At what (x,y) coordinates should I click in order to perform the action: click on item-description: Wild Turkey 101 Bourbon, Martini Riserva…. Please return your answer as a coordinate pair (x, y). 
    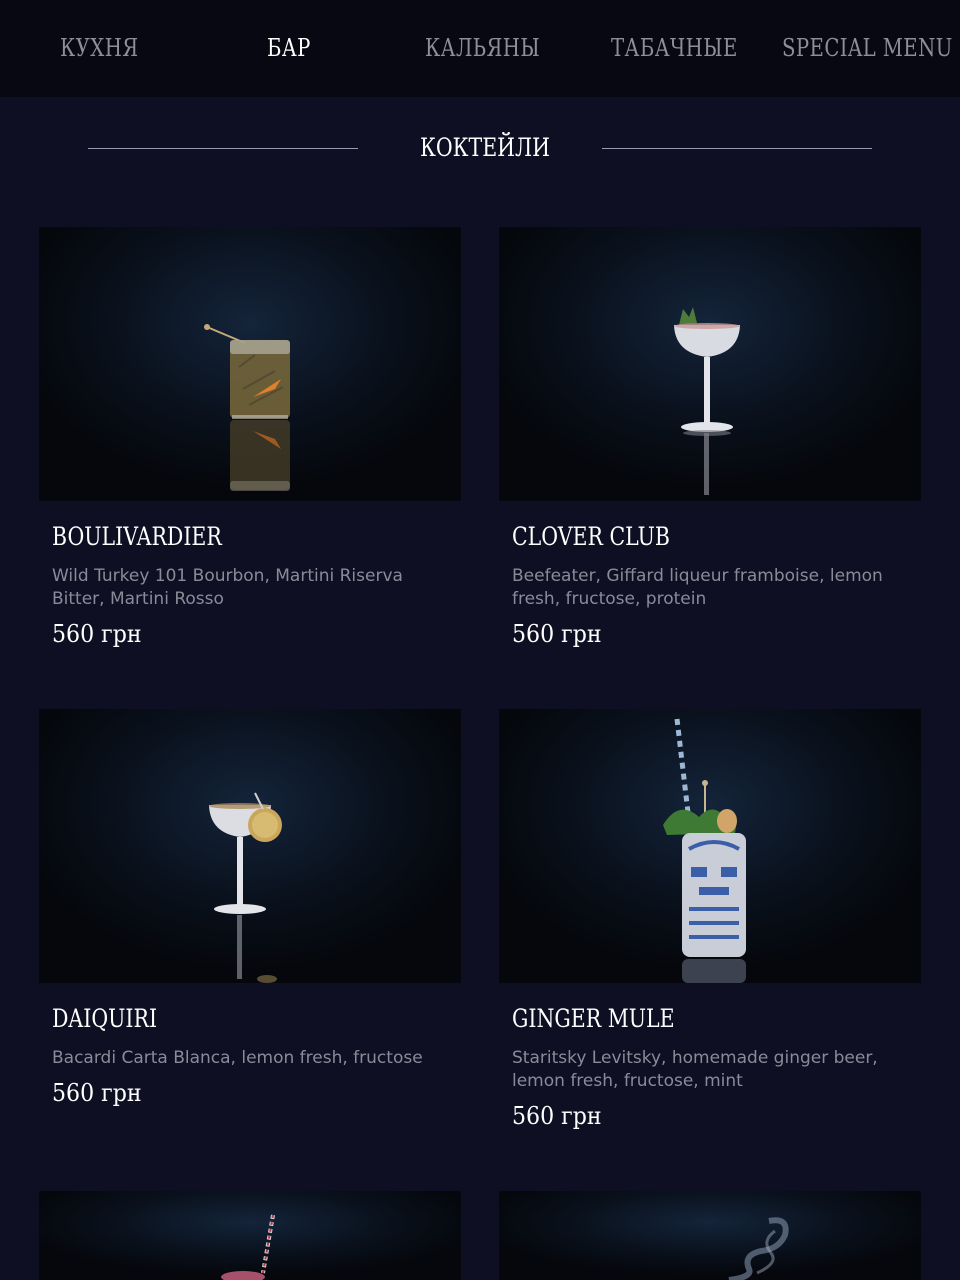
    Looking at the image, I should click on (227, 587).